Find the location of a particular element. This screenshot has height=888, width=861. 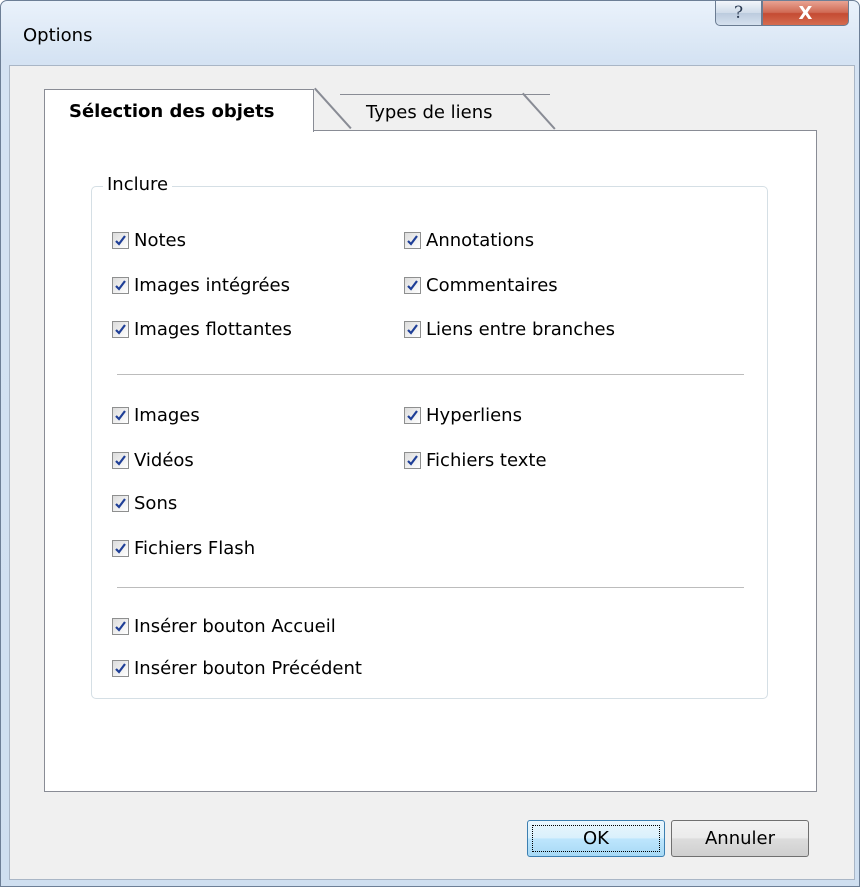

checkbox-notes: Notes is located at coordinates (149, 240).